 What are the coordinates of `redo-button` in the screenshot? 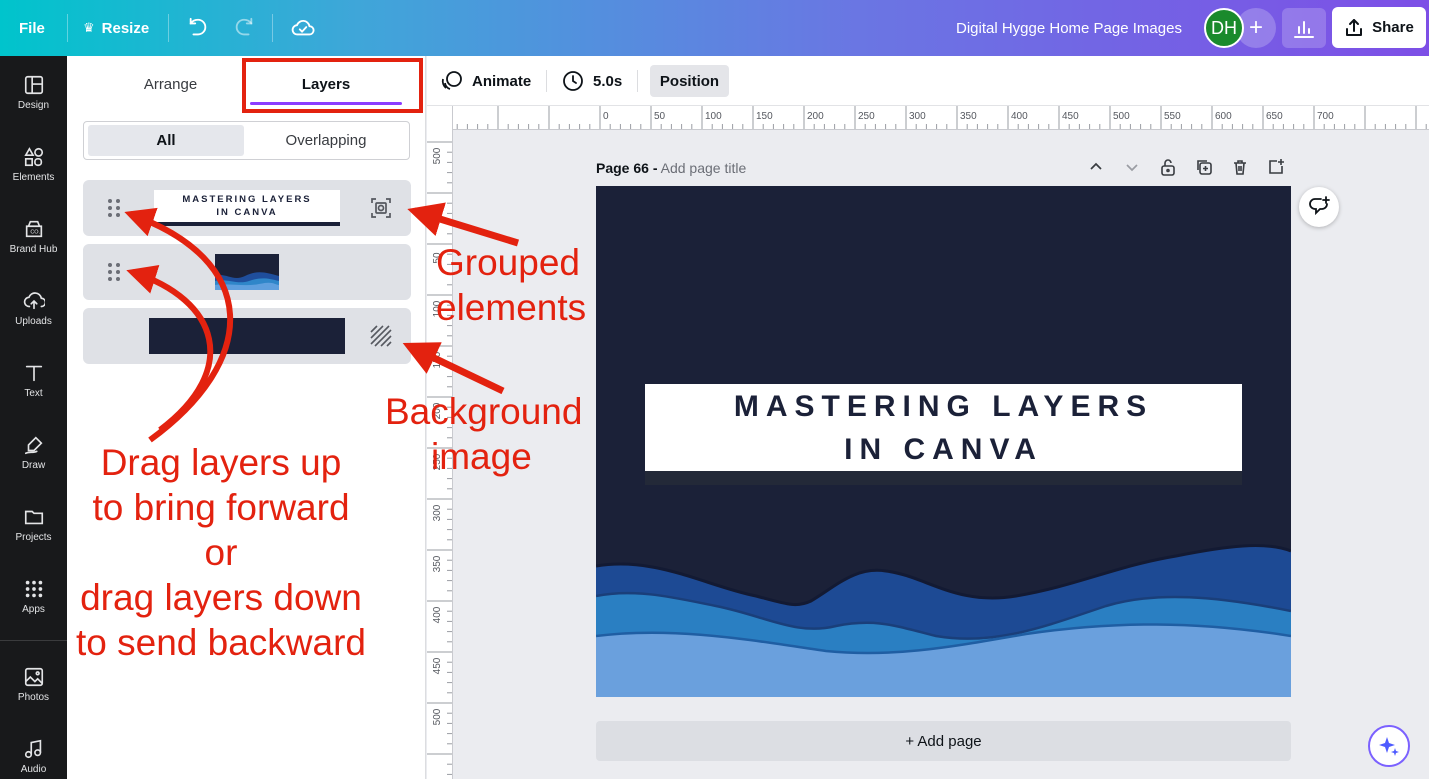 It's located at (244, 28).